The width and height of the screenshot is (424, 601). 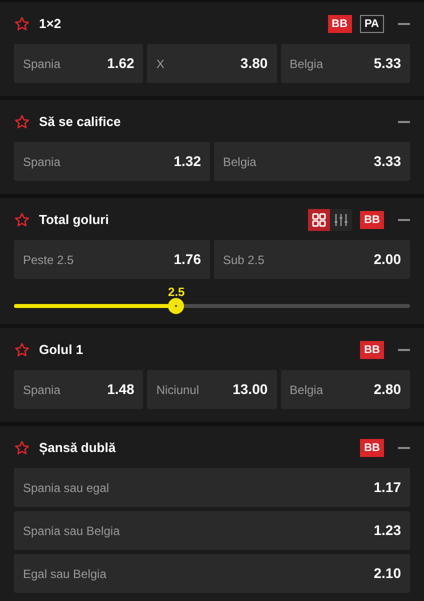 What do you see at coordinates (254, 63) in the screenshot?
I see `odds-value: 3.80` at bounding box center [254, 63].